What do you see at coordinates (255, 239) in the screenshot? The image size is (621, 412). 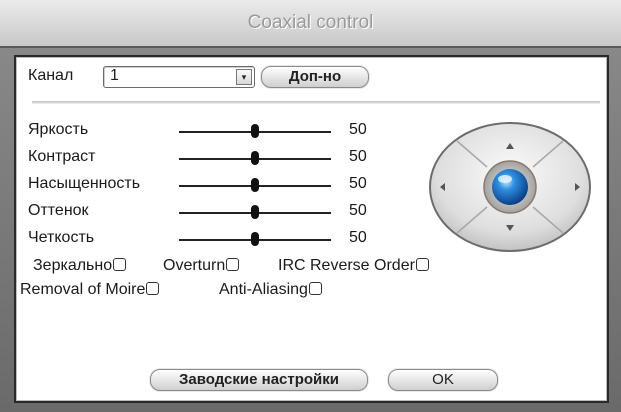 I see `sharpness-slider-handle` at bounding box center [255, 239].